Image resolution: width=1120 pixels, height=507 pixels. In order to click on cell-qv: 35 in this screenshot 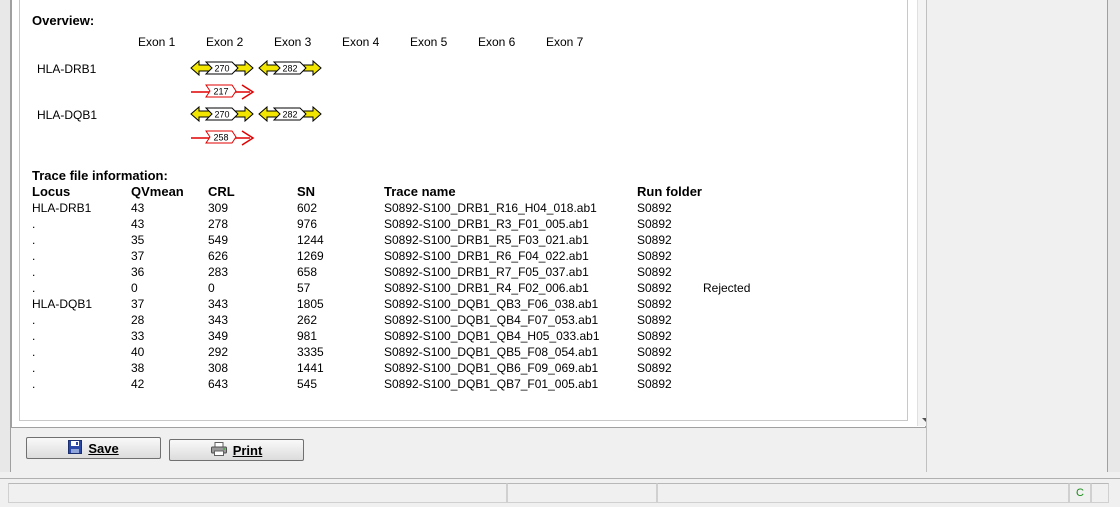, I will do `click(138, 240)`.